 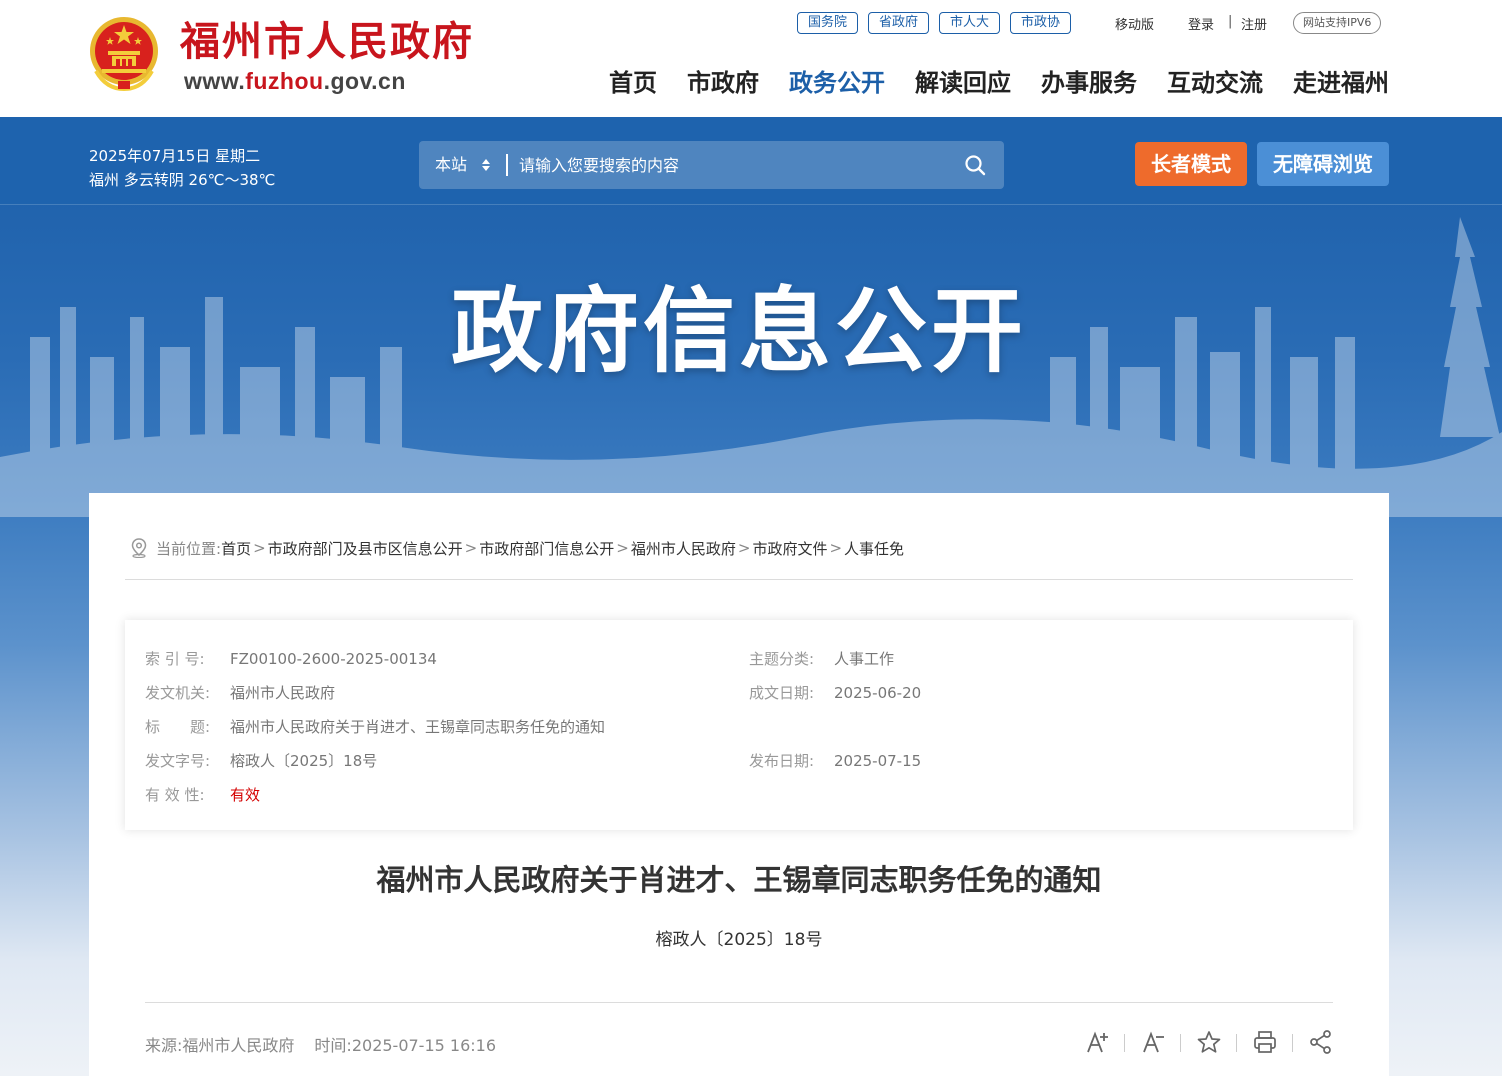 What do you see at coordinates (236, 548) in the screenshot?
I see `breadcrumb-home: 首页` at bounding box center [236, 548].